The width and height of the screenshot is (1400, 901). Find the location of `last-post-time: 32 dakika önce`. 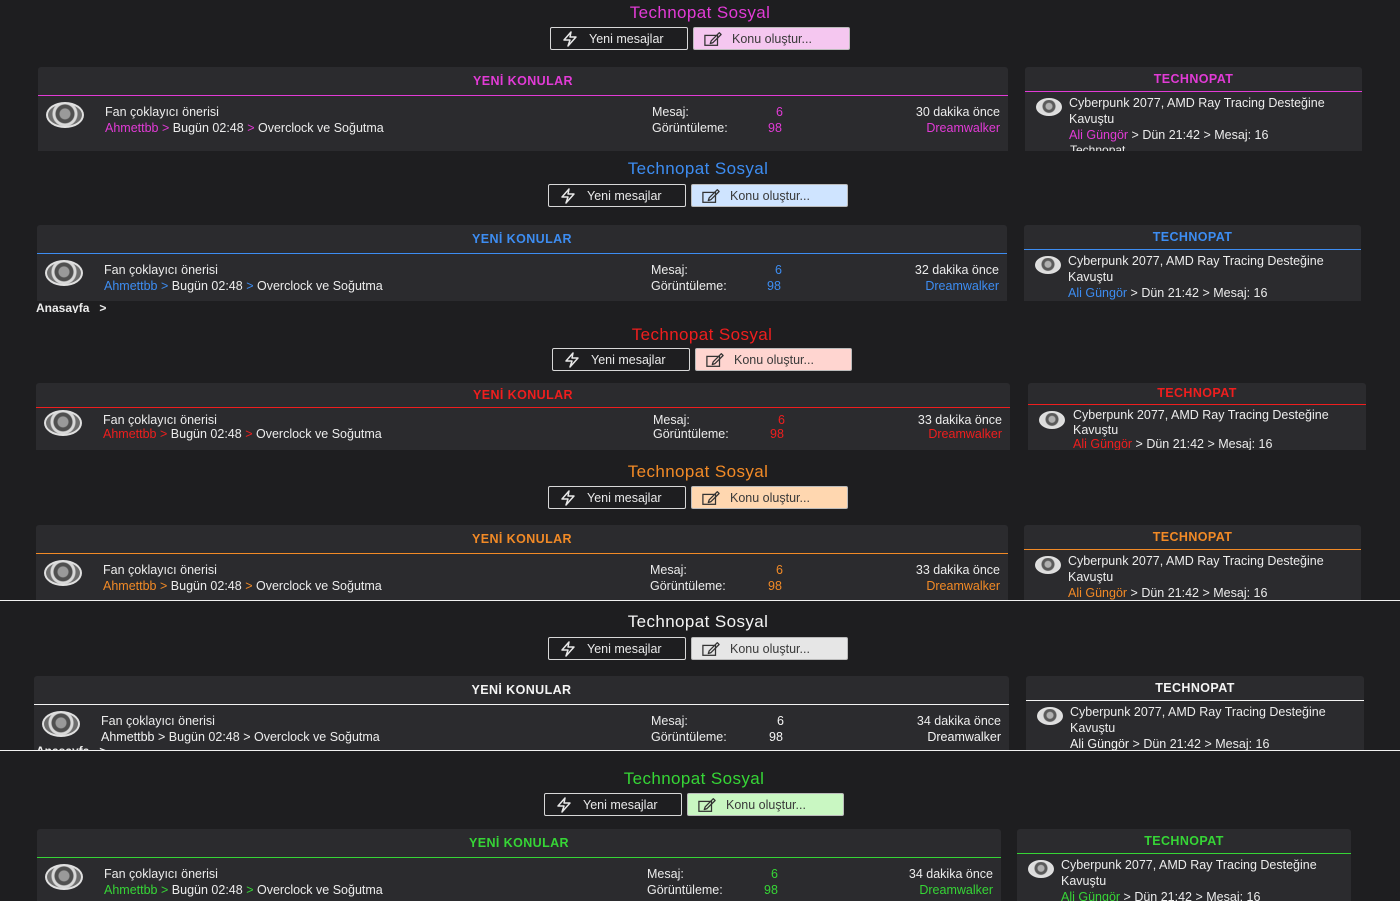

last-post-time: 32 dakika önce is located at coordinates (957, 270).